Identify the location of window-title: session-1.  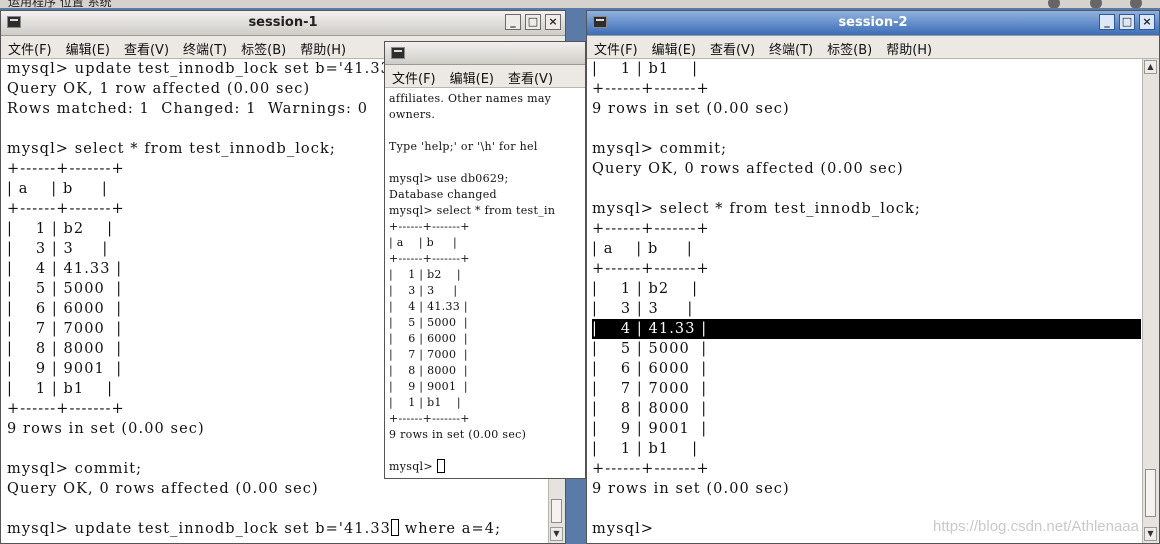
(283, 22).